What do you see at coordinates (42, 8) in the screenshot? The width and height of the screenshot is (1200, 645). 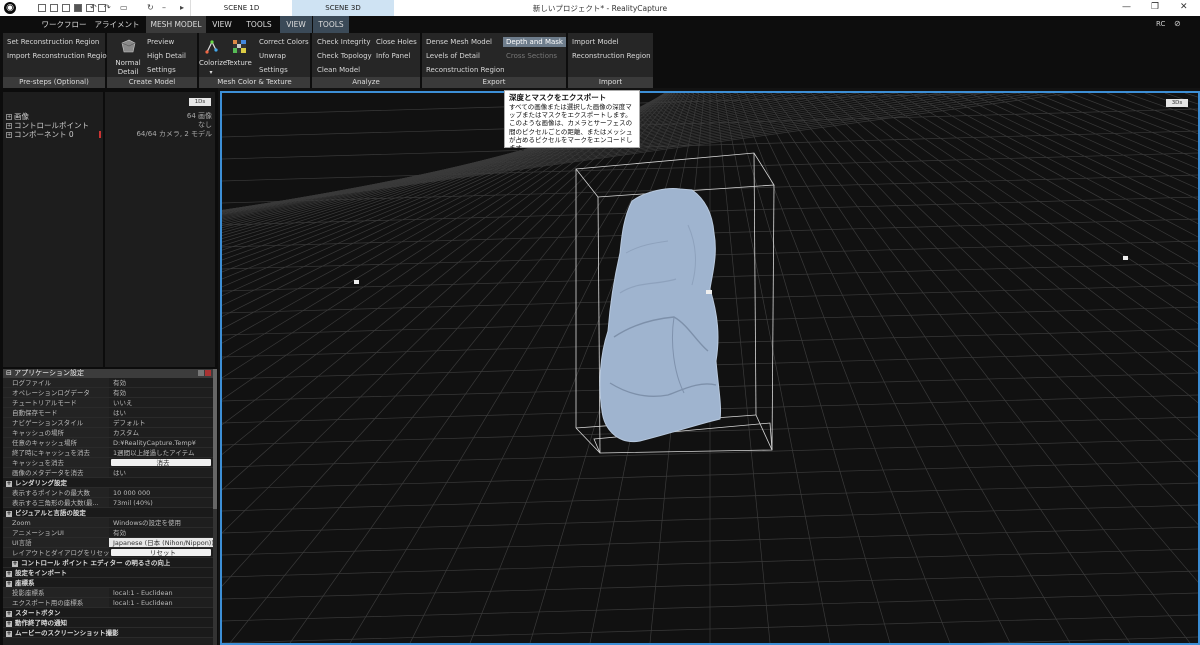 I see `layout-1-icon` at bounding box center [42, 8].